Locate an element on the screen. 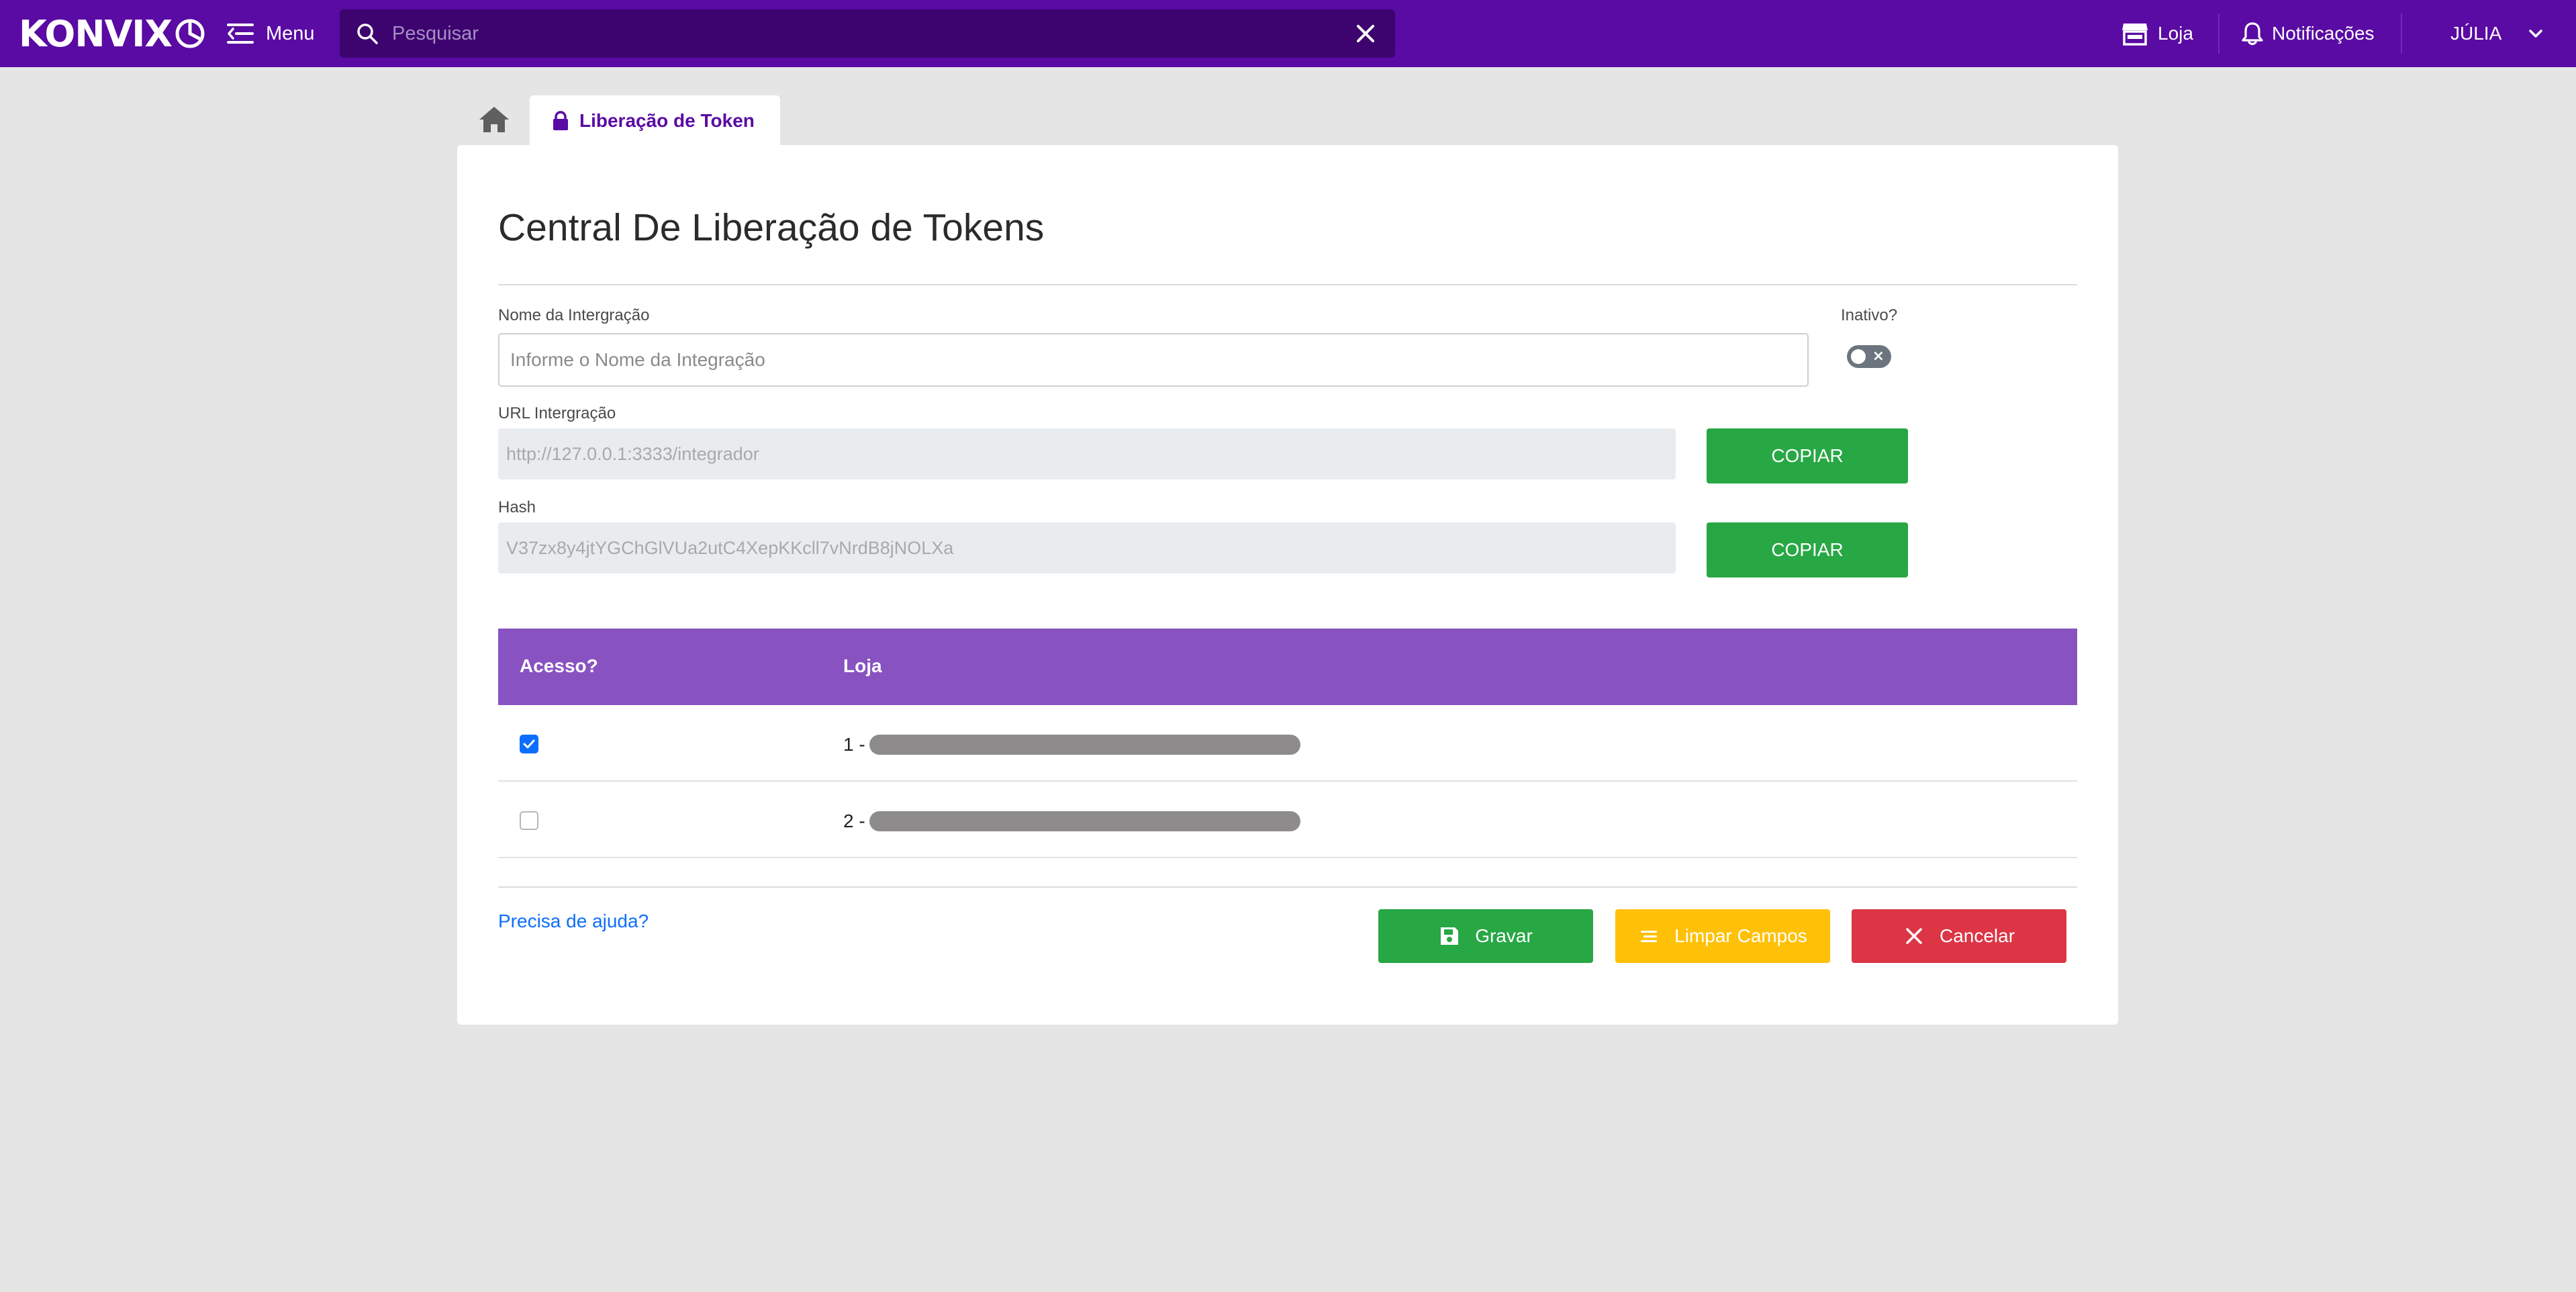 The width and height of the screenshot is (2576, 1292). footer-divider is located at coordinates (1287, 887).